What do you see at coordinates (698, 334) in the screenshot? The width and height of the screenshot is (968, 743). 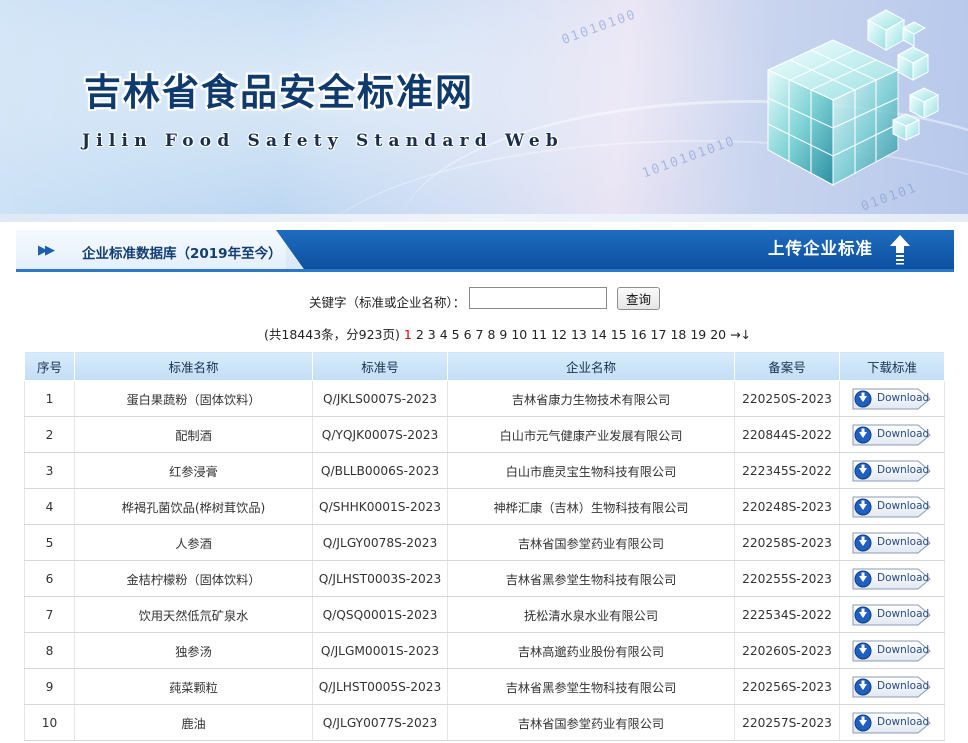 I see `page-link: 19` at bounding box center [698, 334].